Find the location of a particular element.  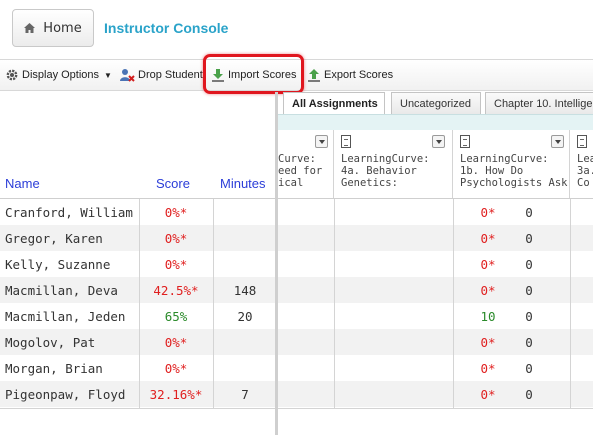

student-row: Pigeonpaw, Floyd 32.16%* 7 is located at coordinates (138, 394).